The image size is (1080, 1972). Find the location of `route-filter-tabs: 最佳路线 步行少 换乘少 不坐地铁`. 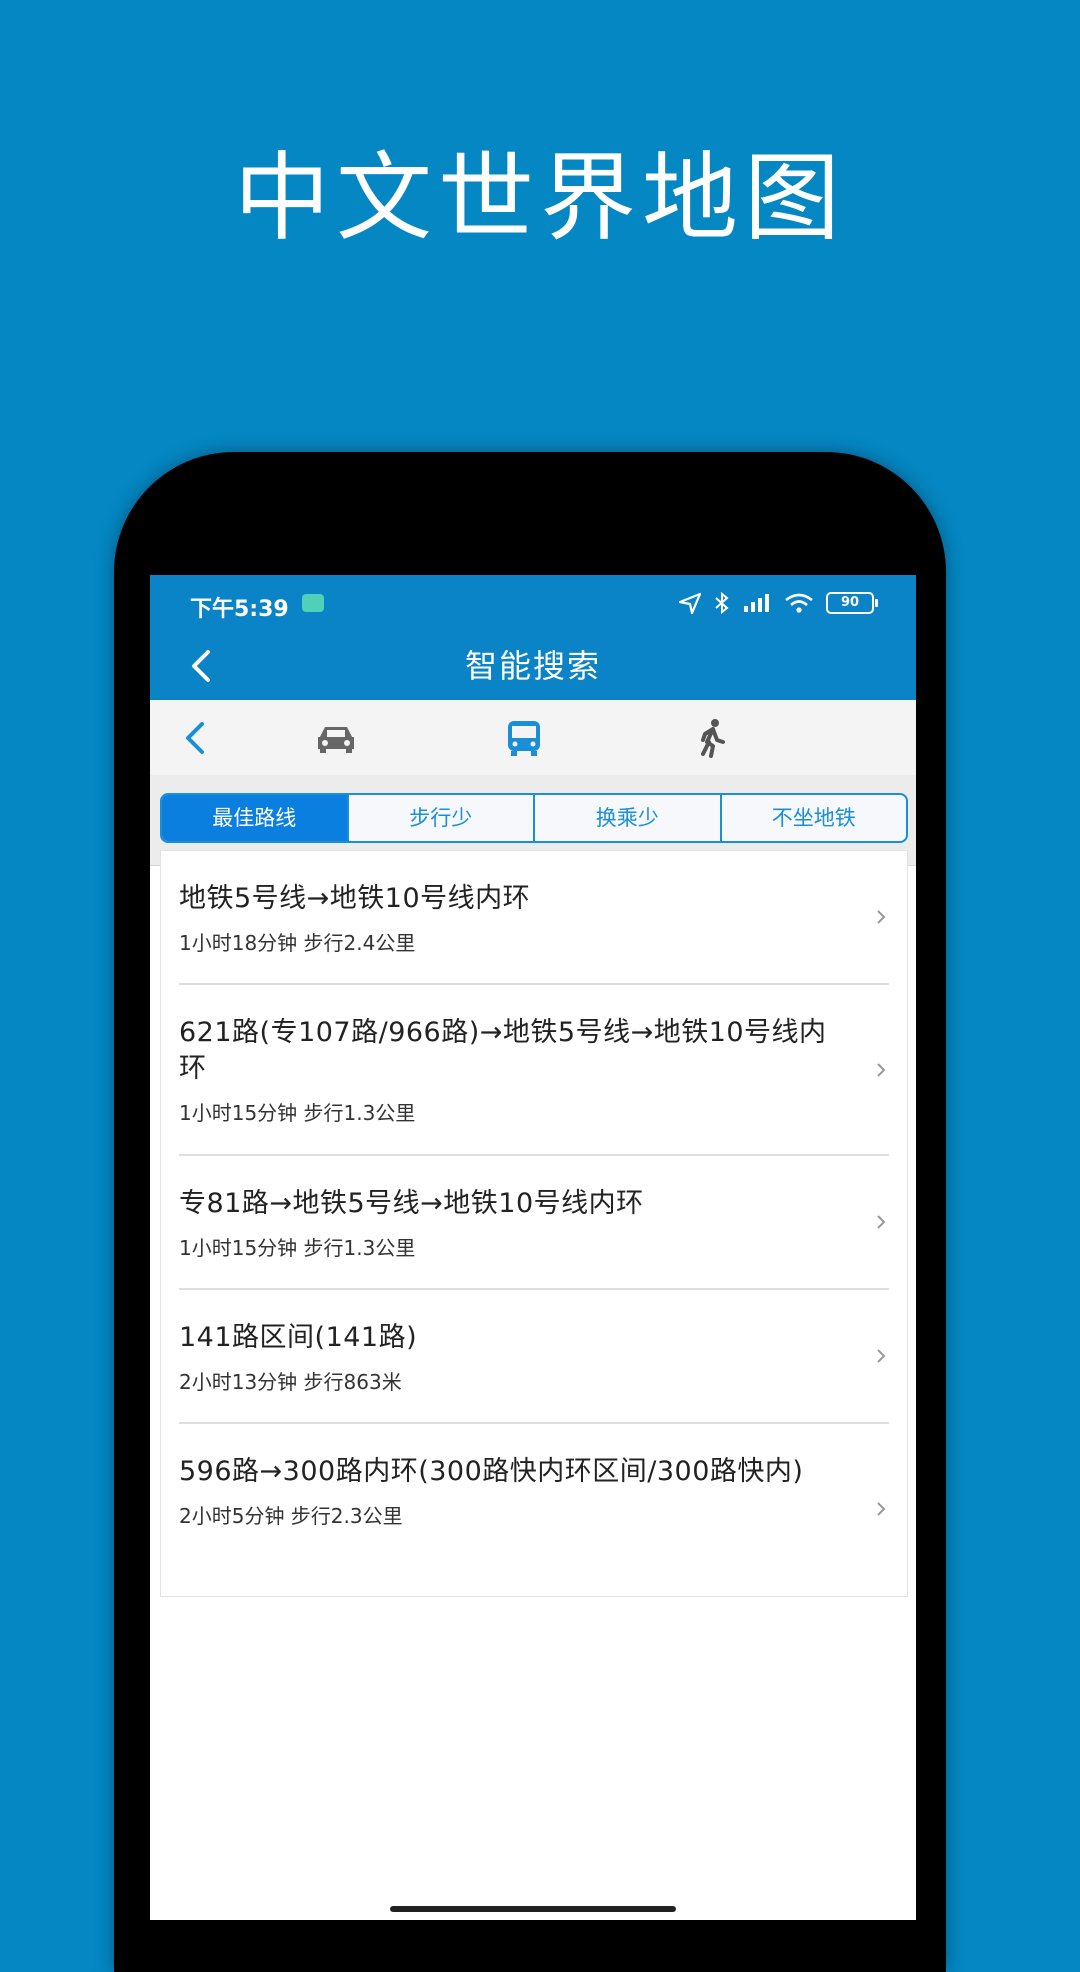

route-filter-tabs: 最佳路线 步行少 换乘少 不坐地铁 is located at coordinates (534, 818).